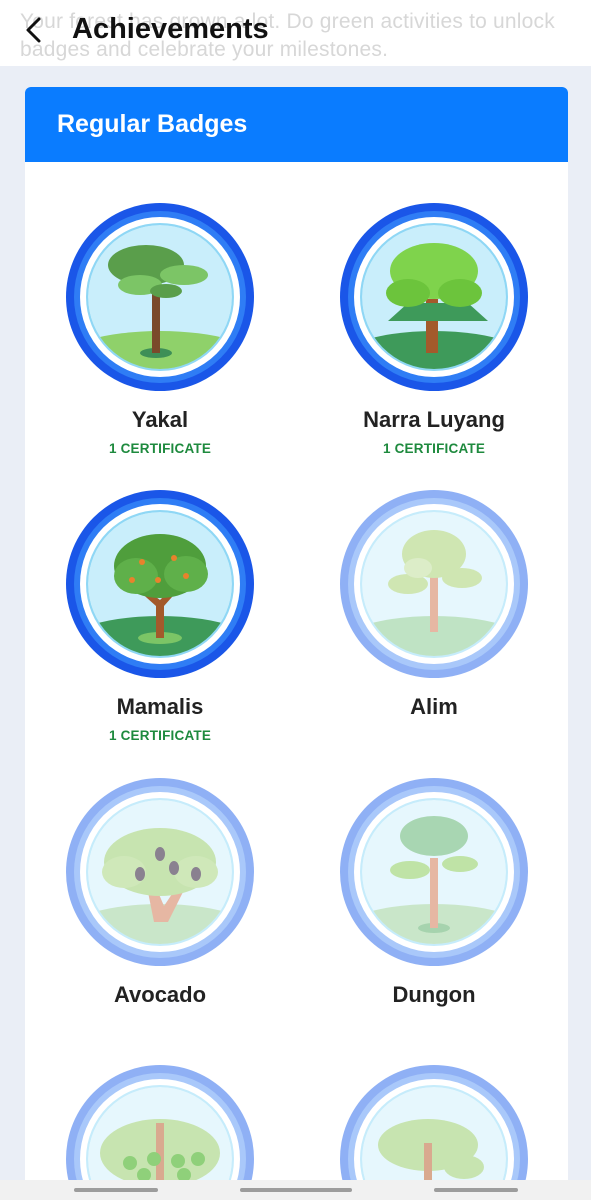 This screenshot has width=591, height=1200. I want to click on badge-name: Dungon, so click(434, 994).